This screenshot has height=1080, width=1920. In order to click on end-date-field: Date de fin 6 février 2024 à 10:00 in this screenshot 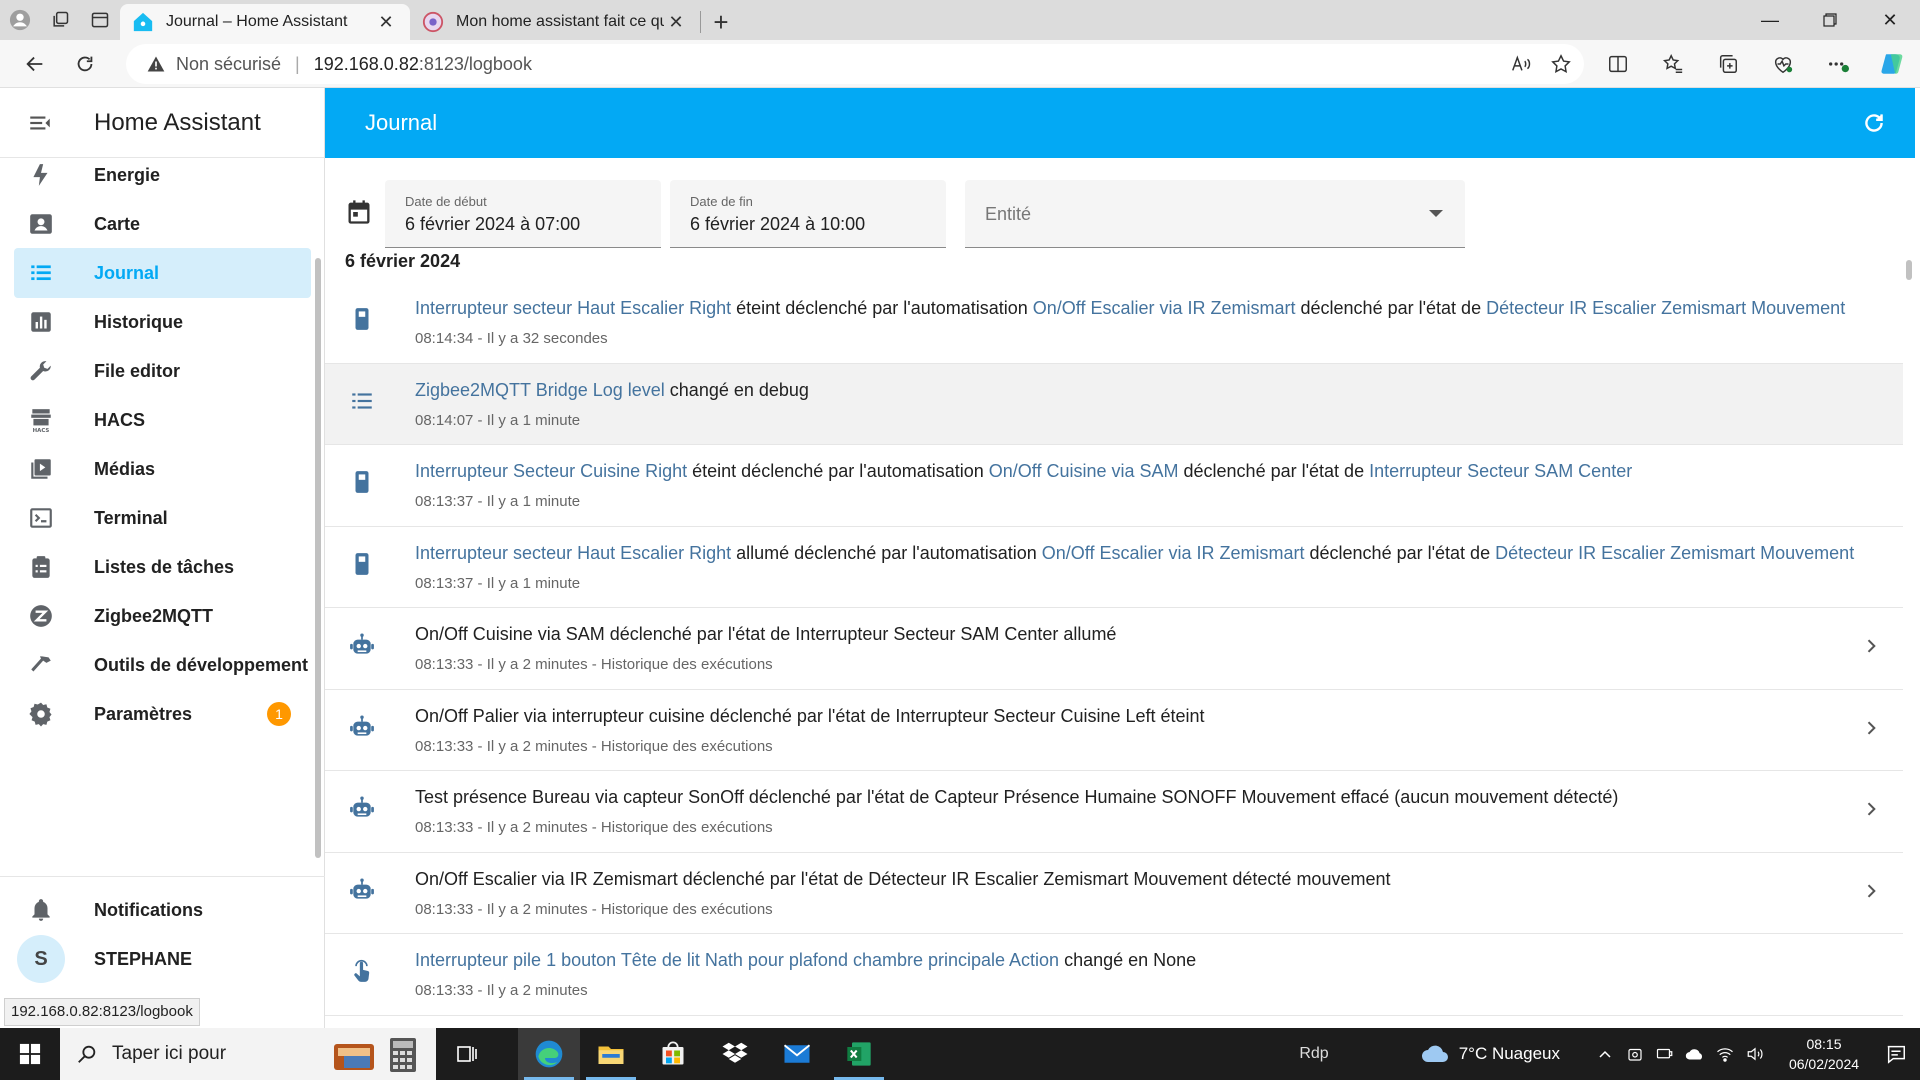, I will do `click(808, 214)`.